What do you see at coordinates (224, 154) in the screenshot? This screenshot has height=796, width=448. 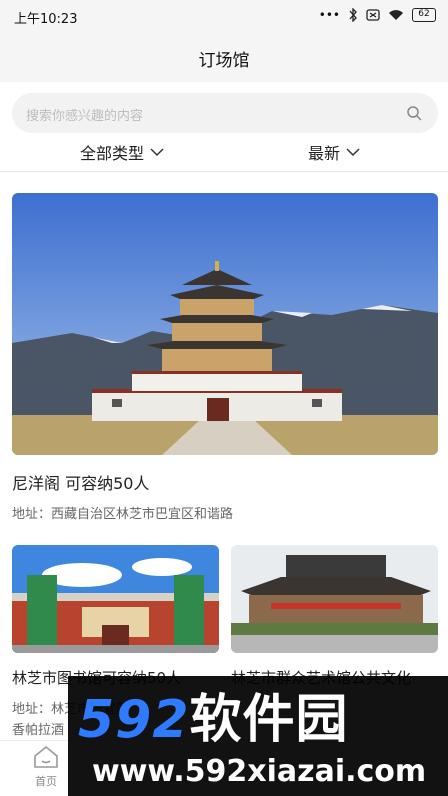 I see `filter-bar: 全部类型 最新` at bounding box center [224, 154].